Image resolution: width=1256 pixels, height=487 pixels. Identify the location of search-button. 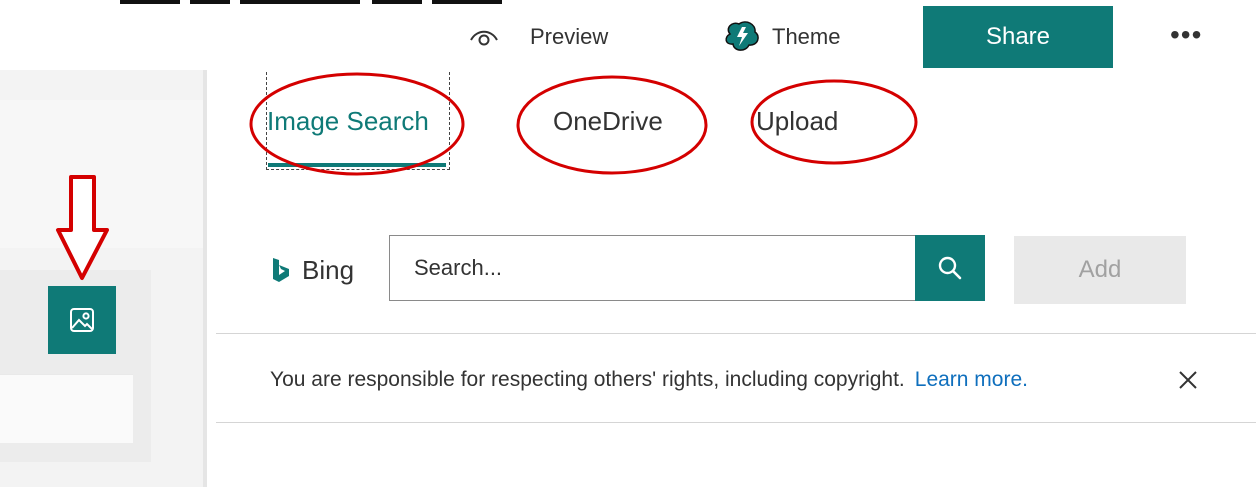
(950, 268).